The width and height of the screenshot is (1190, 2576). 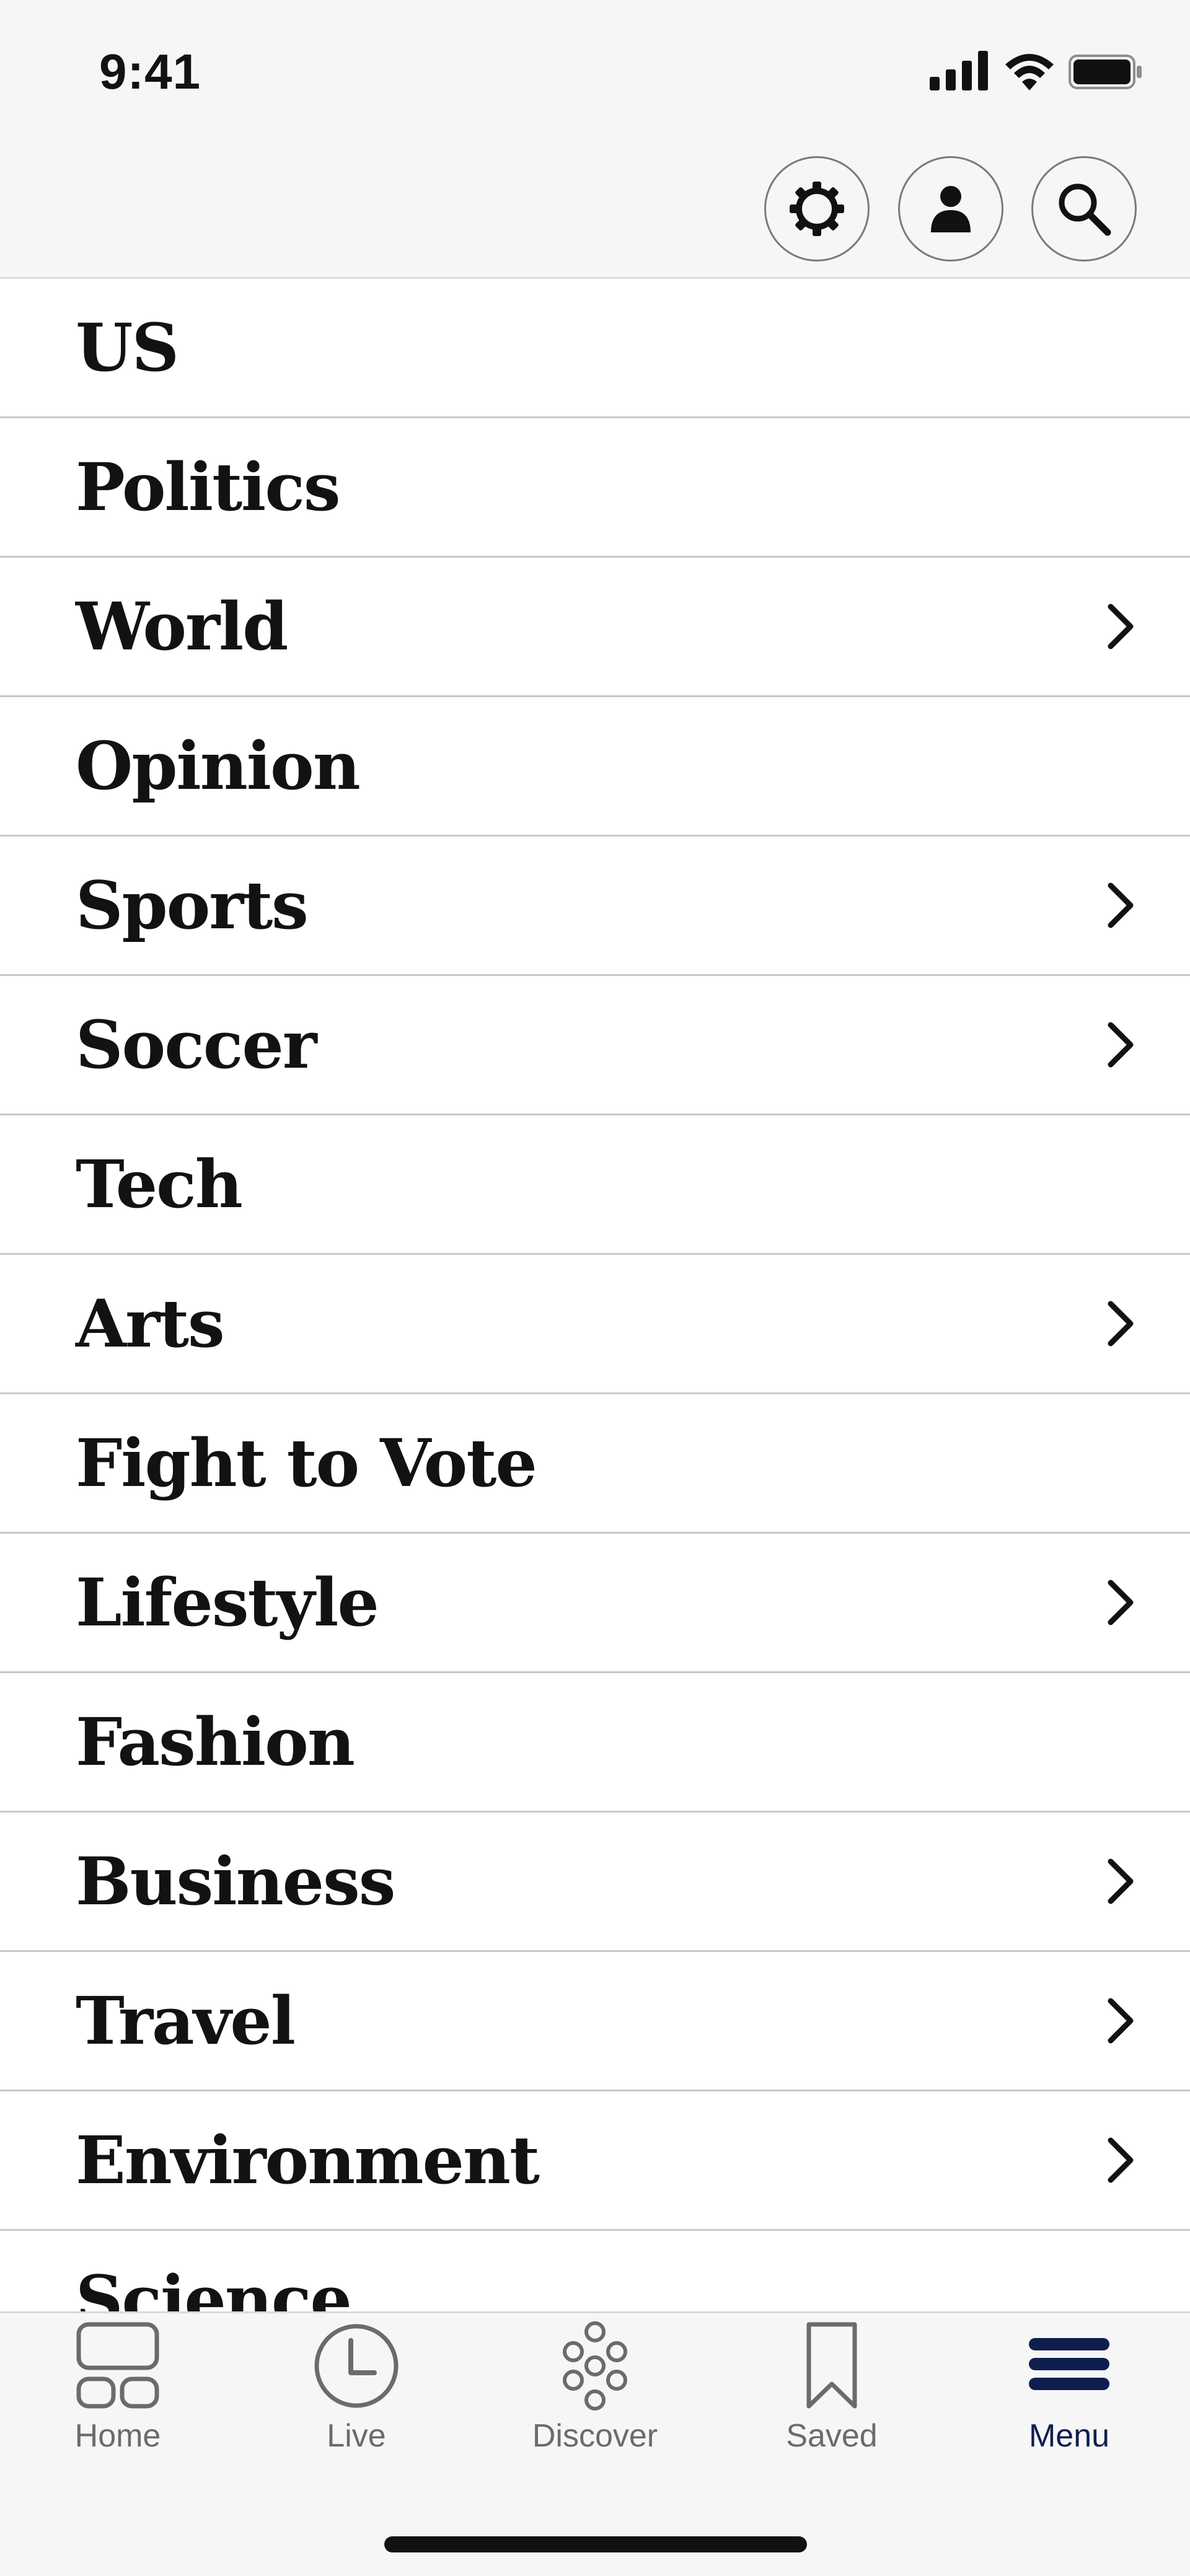 What do you see at coordinates (117, 2365) in the screenshot?
I see `home-grid-icon` at bounding box center [117, 2365].